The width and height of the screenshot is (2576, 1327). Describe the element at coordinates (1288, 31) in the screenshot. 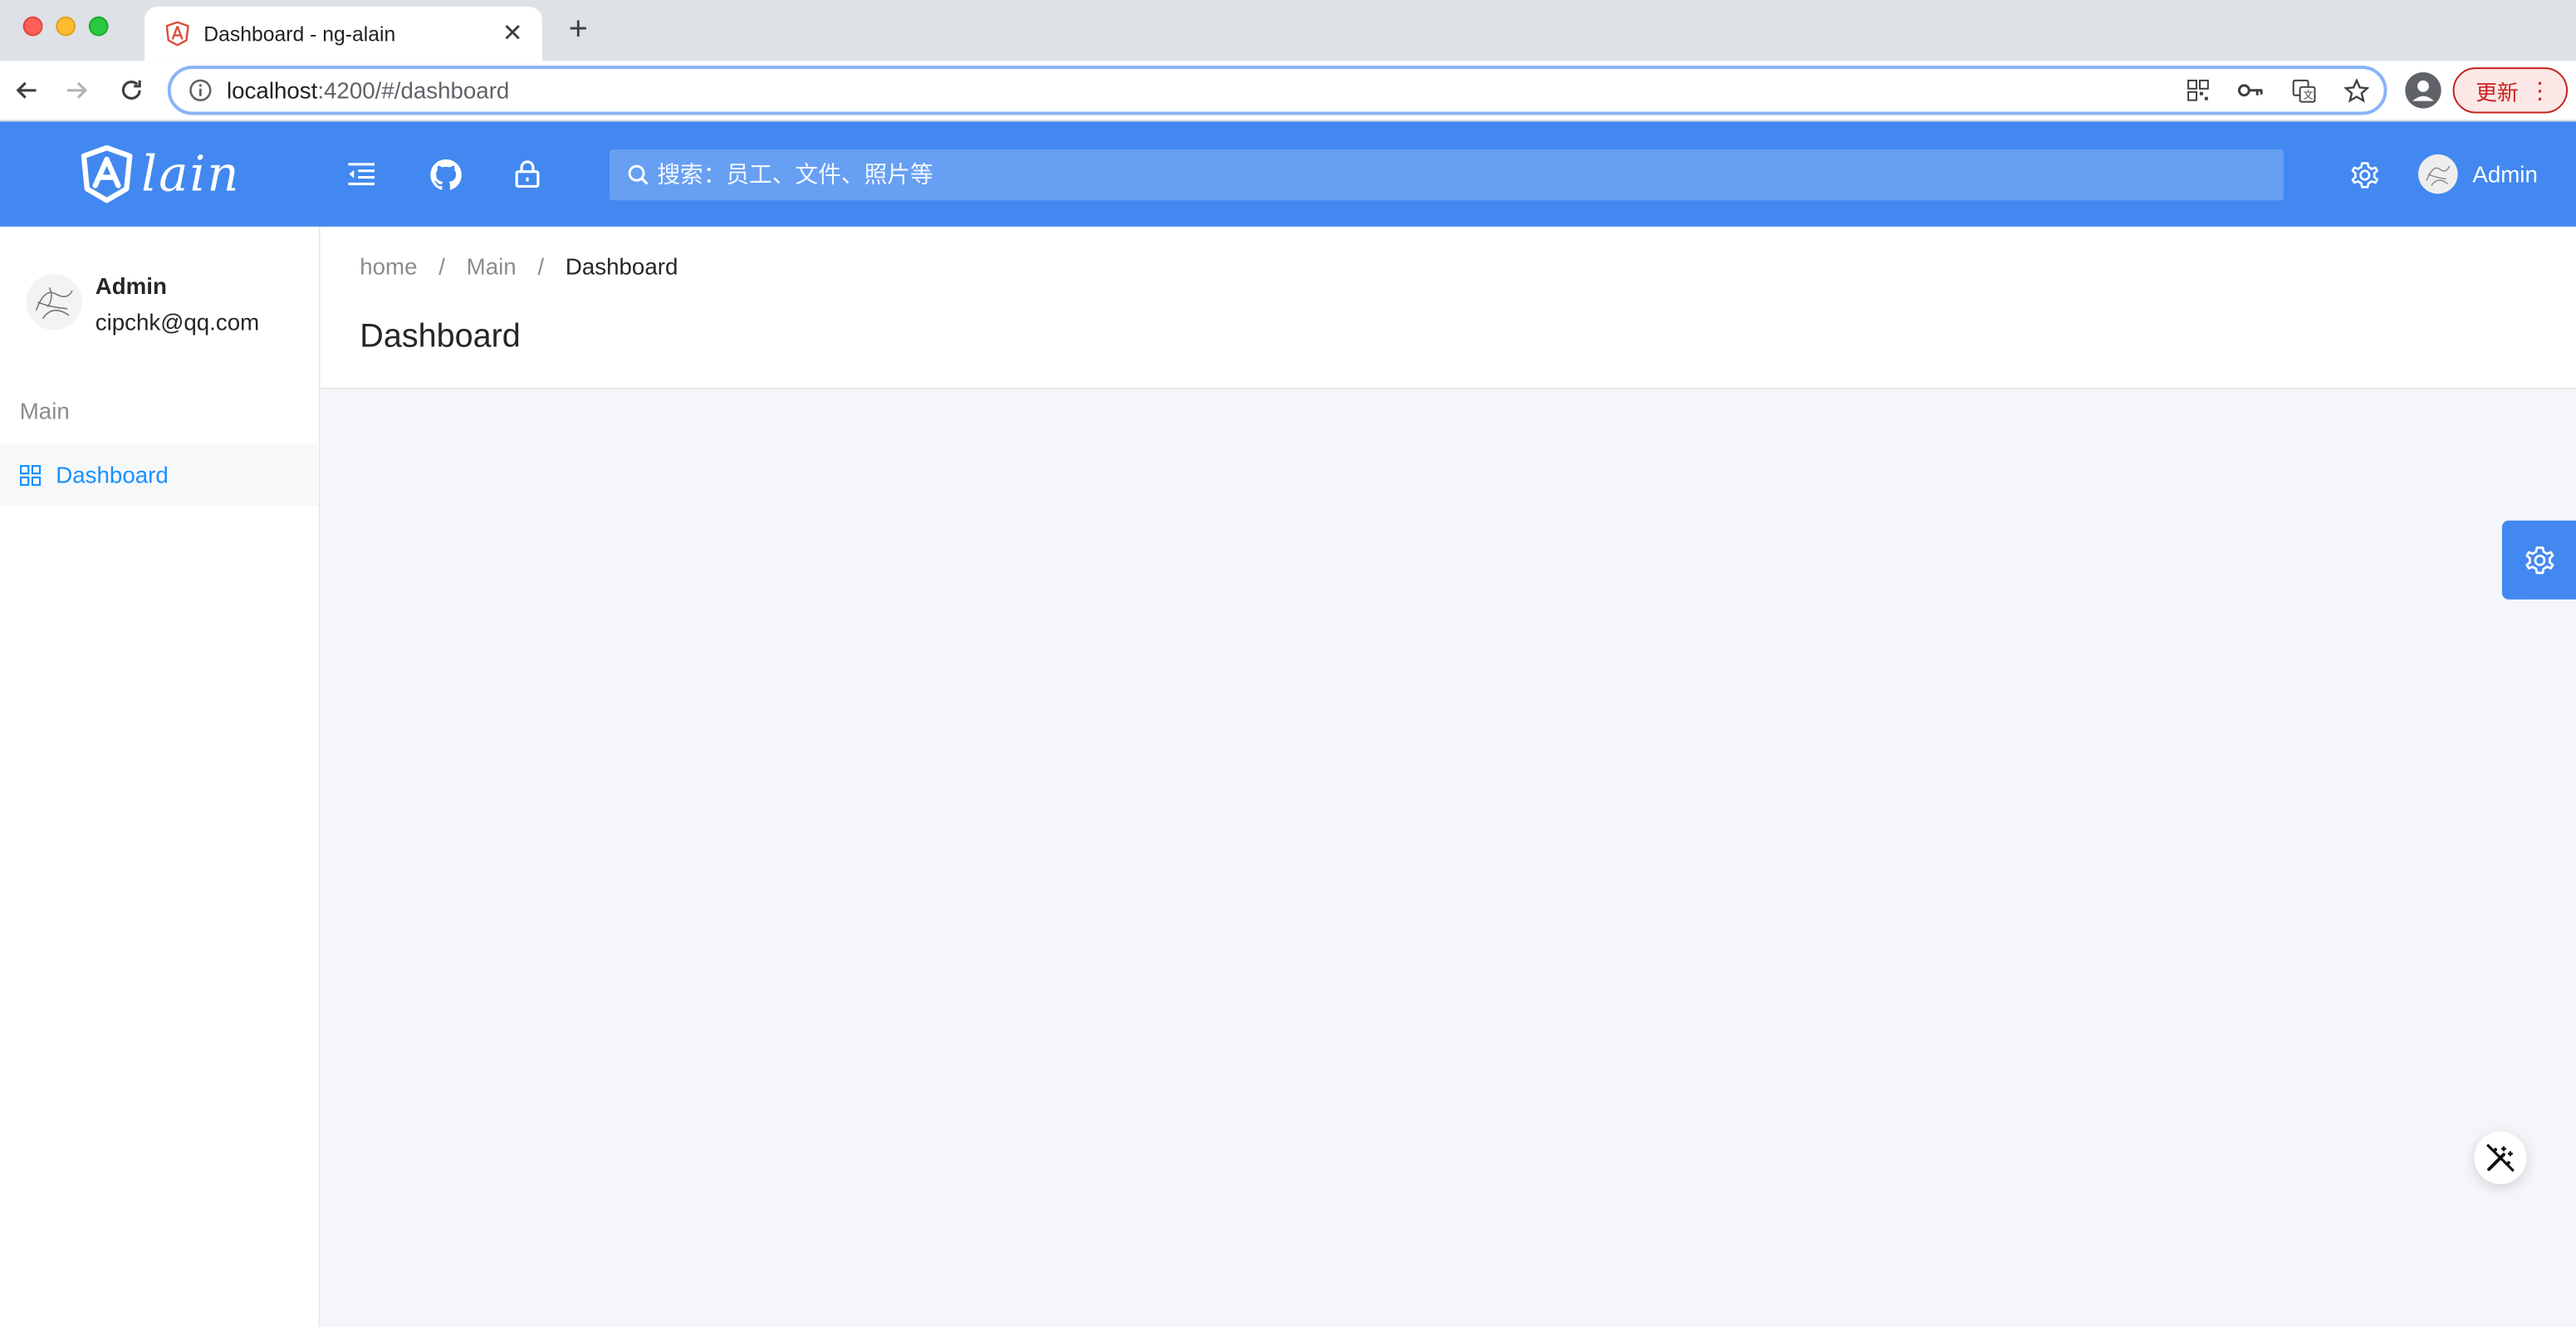

I see `browser-tab-strip: Dashboard - ng-alain ✕ +` at that location.